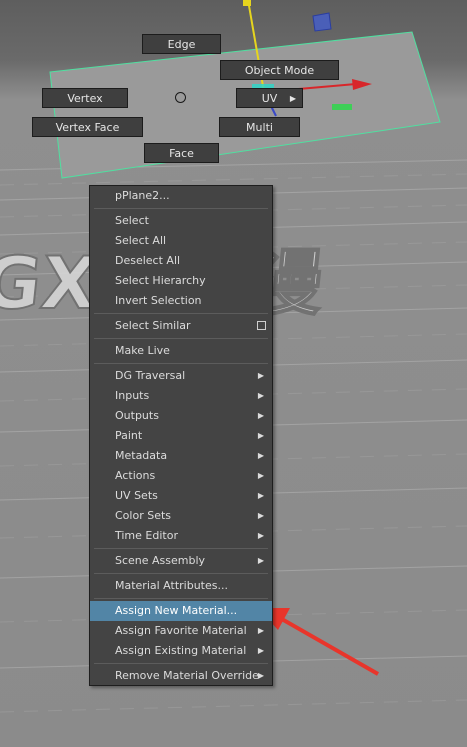 The height and width of the screenshot is (747, 467). I want to click on vertex-label: Vertex, so click(85, 98).